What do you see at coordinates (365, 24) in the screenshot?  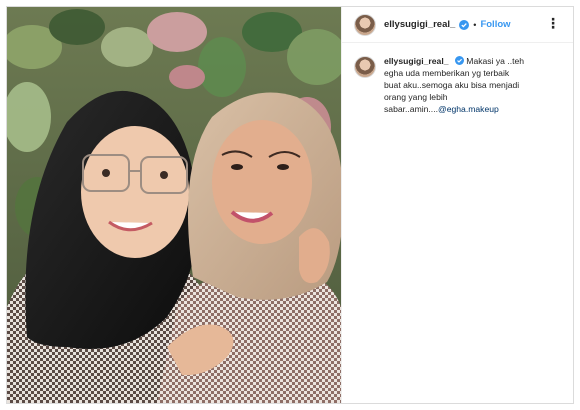 I see `author-avatar` at bounding box center [365, 24].